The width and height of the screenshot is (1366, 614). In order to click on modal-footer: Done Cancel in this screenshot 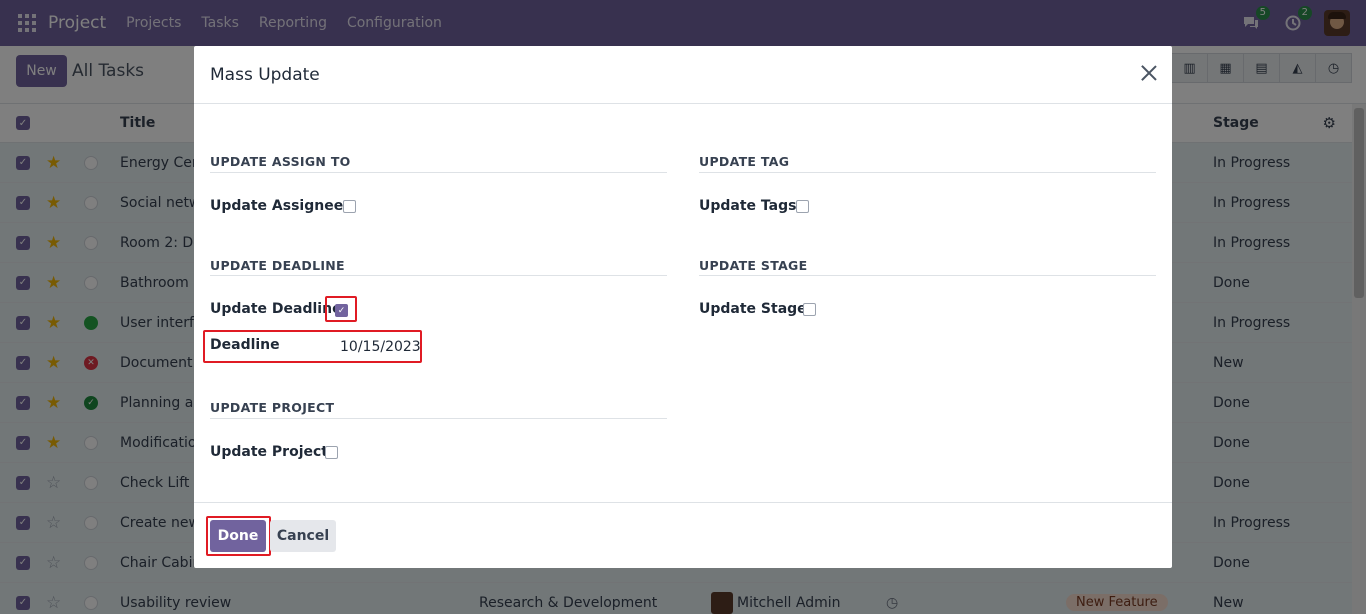, I will do `click(683, 535)`.